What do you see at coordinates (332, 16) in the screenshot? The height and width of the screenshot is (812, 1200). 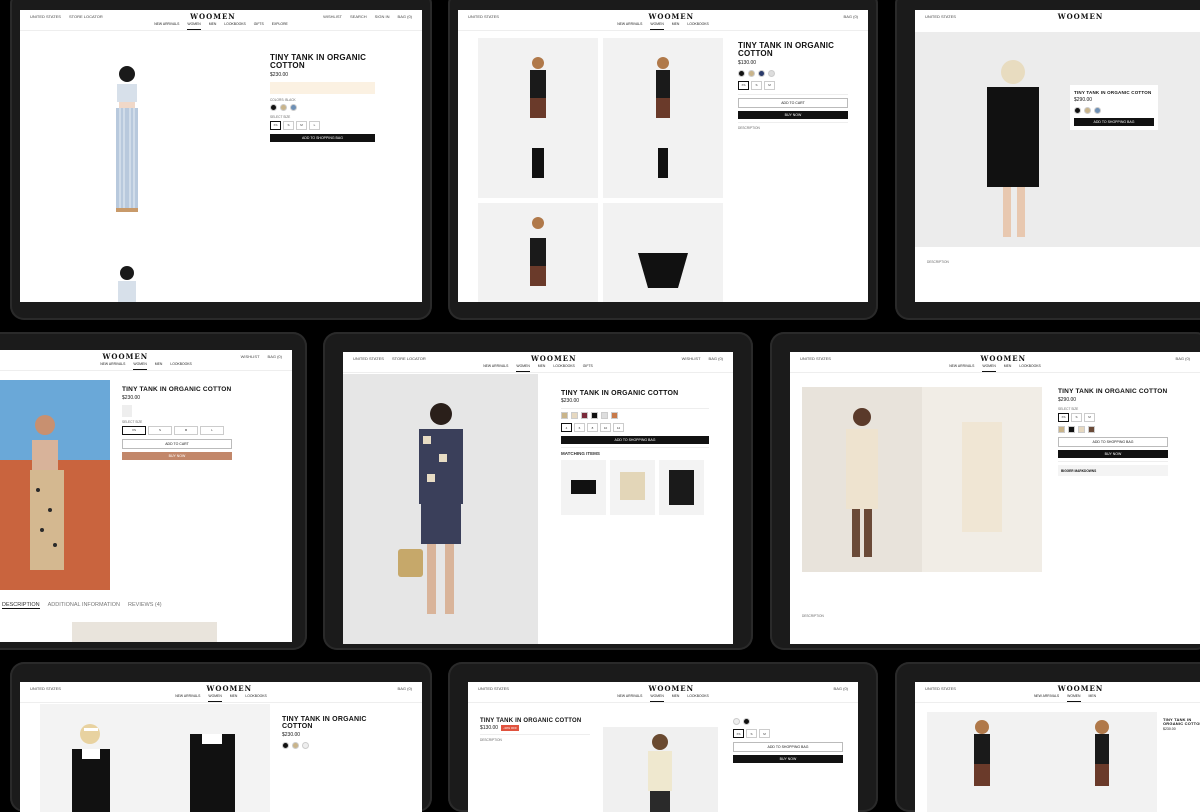 I see `wishlist-link: WISHLIST` at bounding box center [332, 16].